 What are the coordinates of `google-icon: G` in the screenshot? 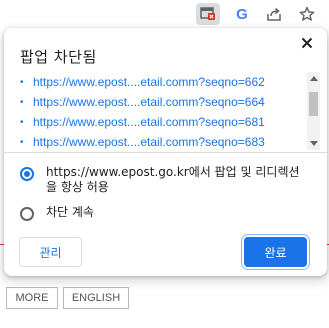 It's located at (242, 14).